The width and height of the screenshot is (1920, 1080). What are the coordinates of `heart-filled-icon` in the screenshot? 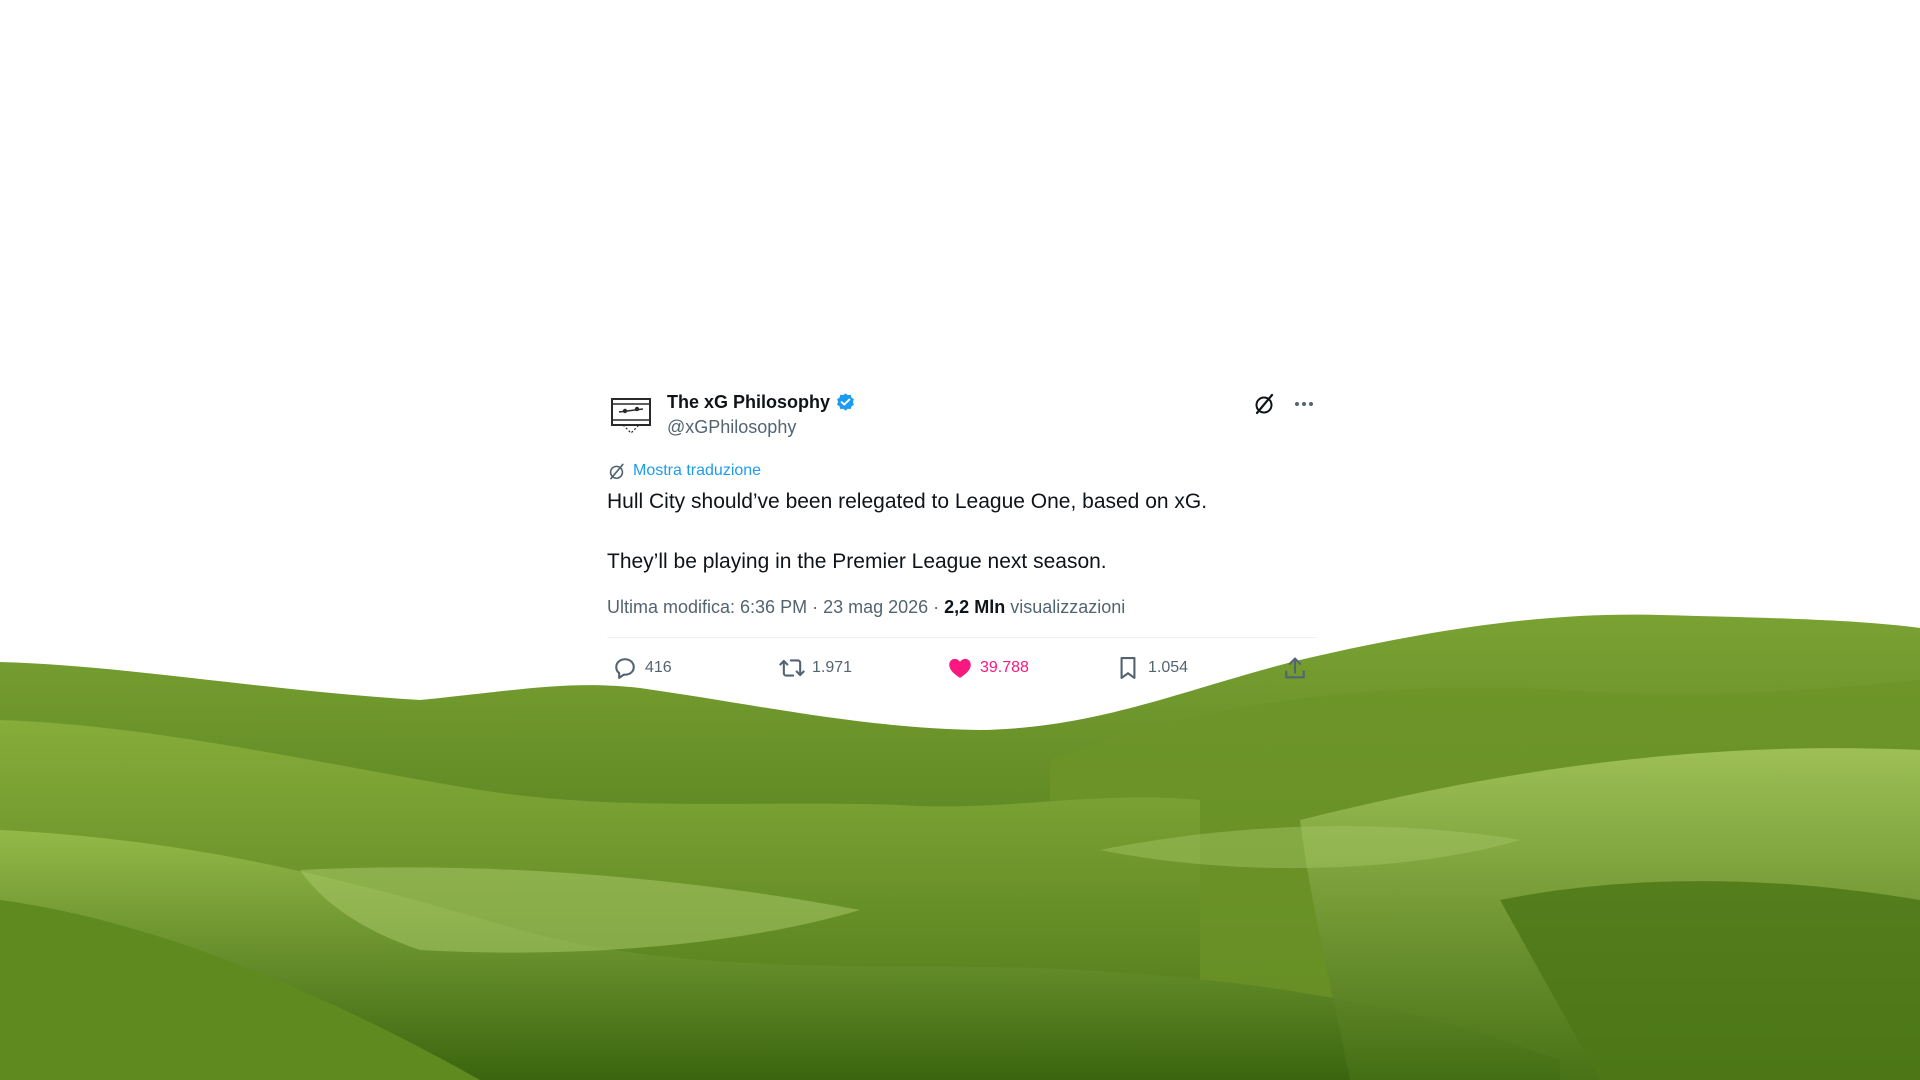 It's located at (960, 668).